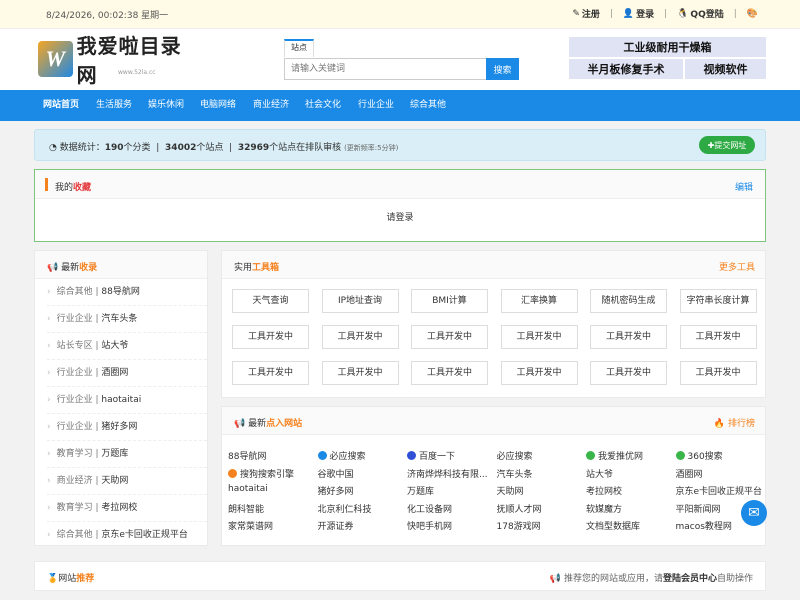 The width and height of the screenshot is (800, 600). I want to click on site-name: macos教程网, so click(703, 527).